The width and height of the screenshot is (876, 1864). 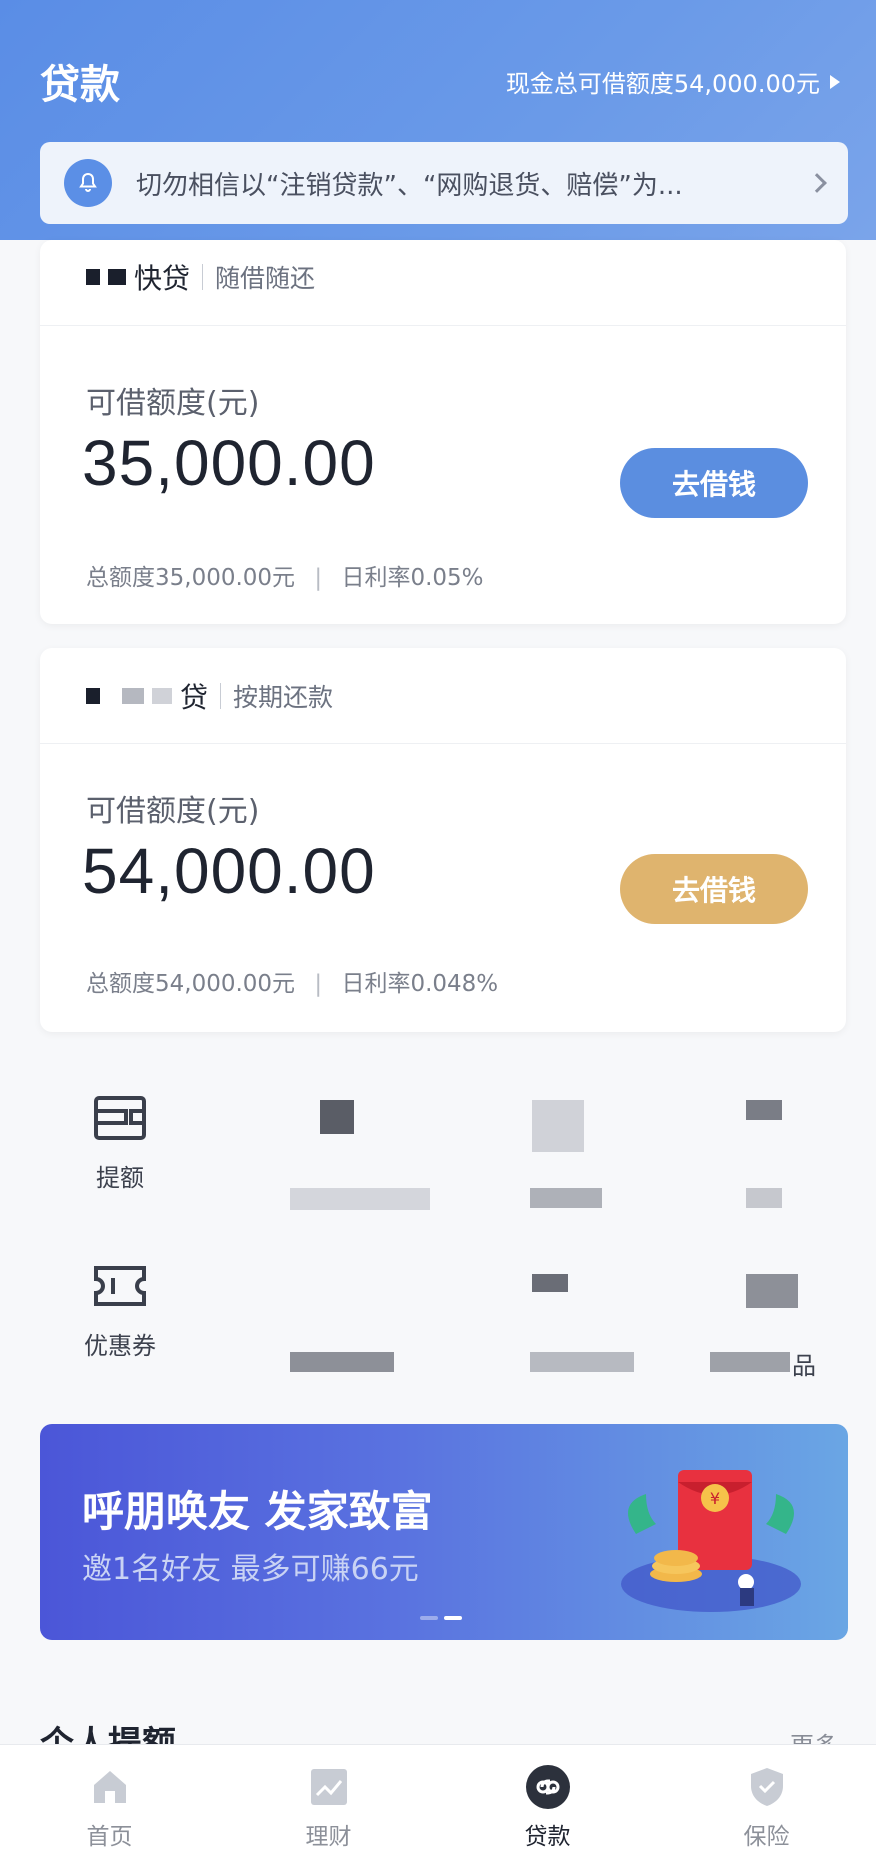 I want to click on chevron-right-icon, so click(x=817, y=183).